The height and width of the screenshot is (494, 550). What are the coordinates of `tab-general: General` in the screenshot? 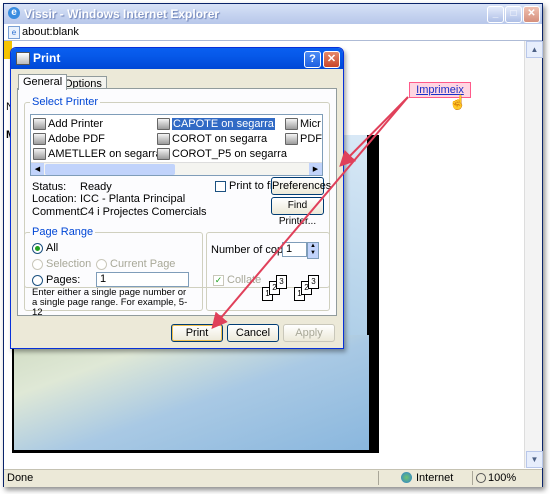 It's located at (43, 82).